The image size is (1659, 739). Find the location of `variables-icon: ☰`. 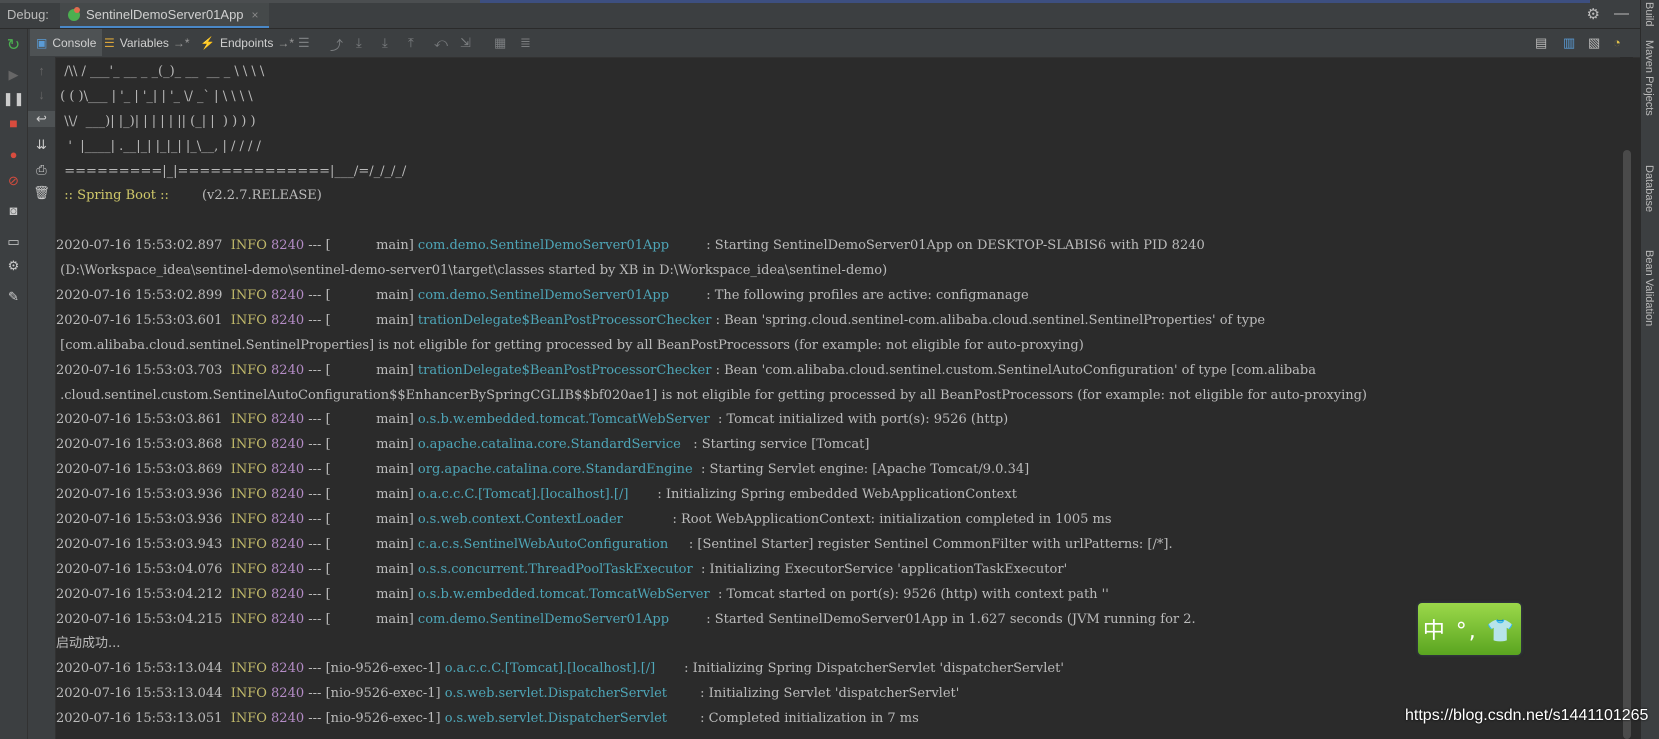

variables-icon: ☰ is located at coordinates (109, 42).